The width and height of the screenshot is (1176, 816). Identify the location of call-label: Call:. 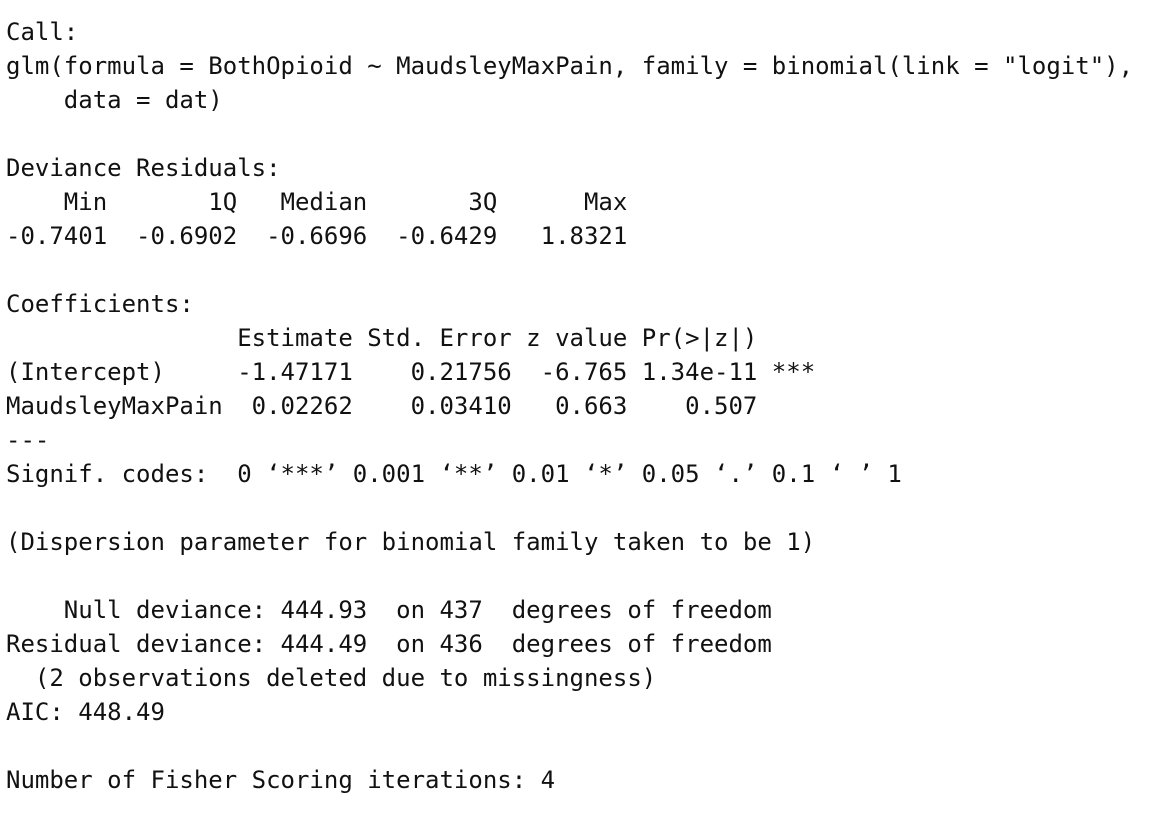
(42, 32).